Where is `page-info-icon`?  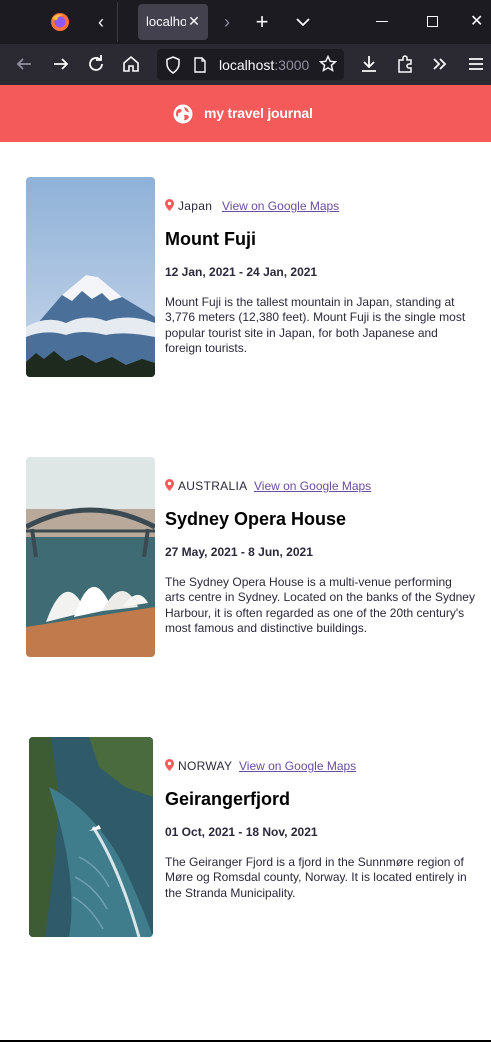 page-info-icon is located at coordinates (200, 65).